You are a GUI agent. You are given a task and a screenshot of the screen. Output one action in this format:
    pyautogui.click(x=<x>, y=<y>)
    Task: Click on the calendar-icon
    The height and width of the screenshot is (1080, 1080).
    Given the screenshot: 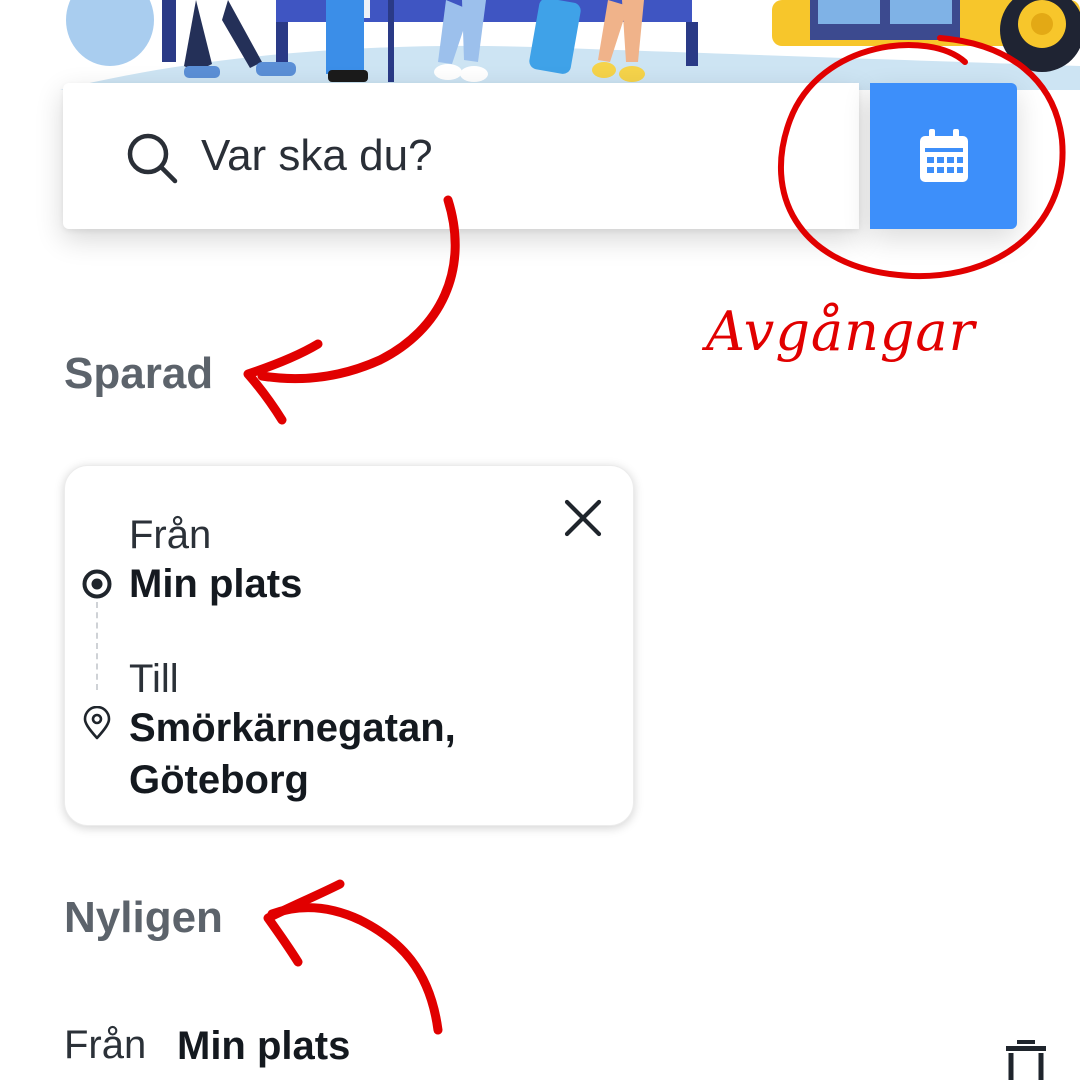 What is the action you would take?
    pyautogui.click(x=943, y=155)
    